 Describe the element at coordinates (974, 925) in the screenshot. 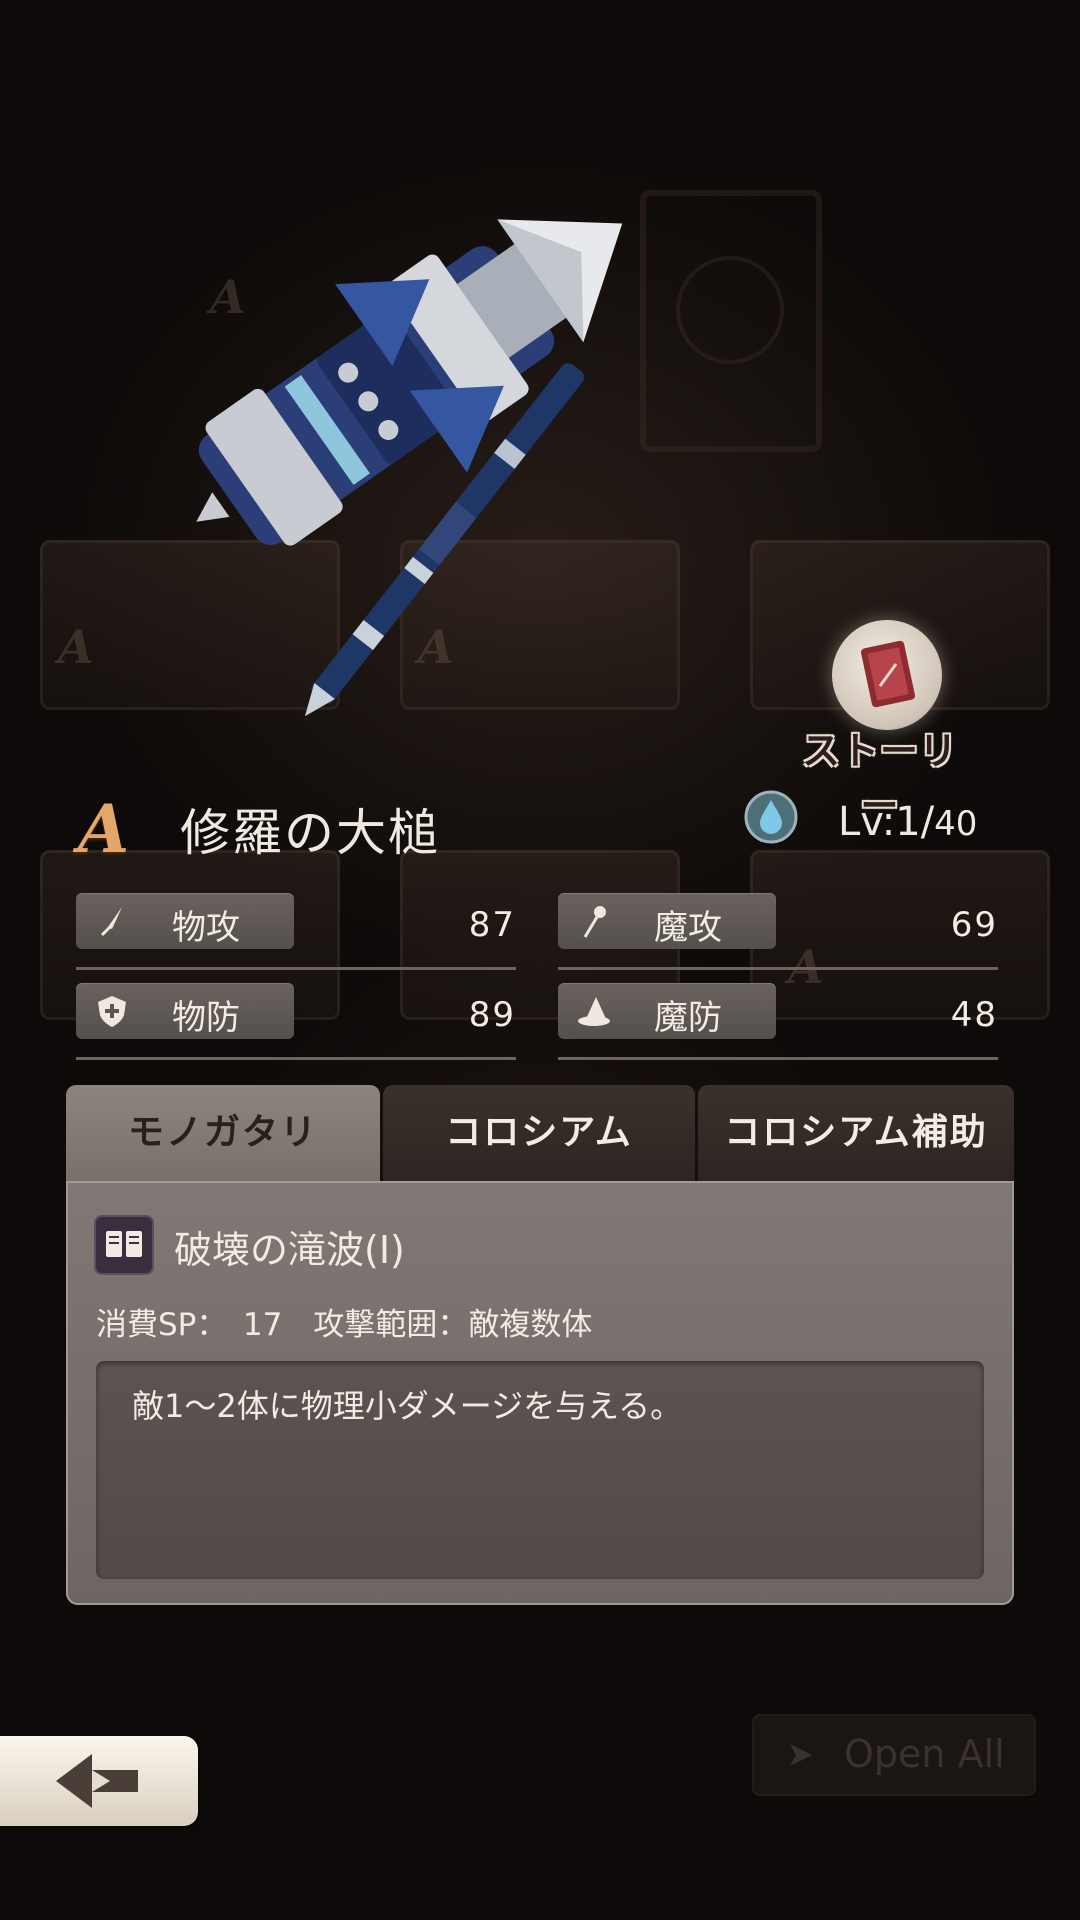

I see `stat-value: 69` at that location.